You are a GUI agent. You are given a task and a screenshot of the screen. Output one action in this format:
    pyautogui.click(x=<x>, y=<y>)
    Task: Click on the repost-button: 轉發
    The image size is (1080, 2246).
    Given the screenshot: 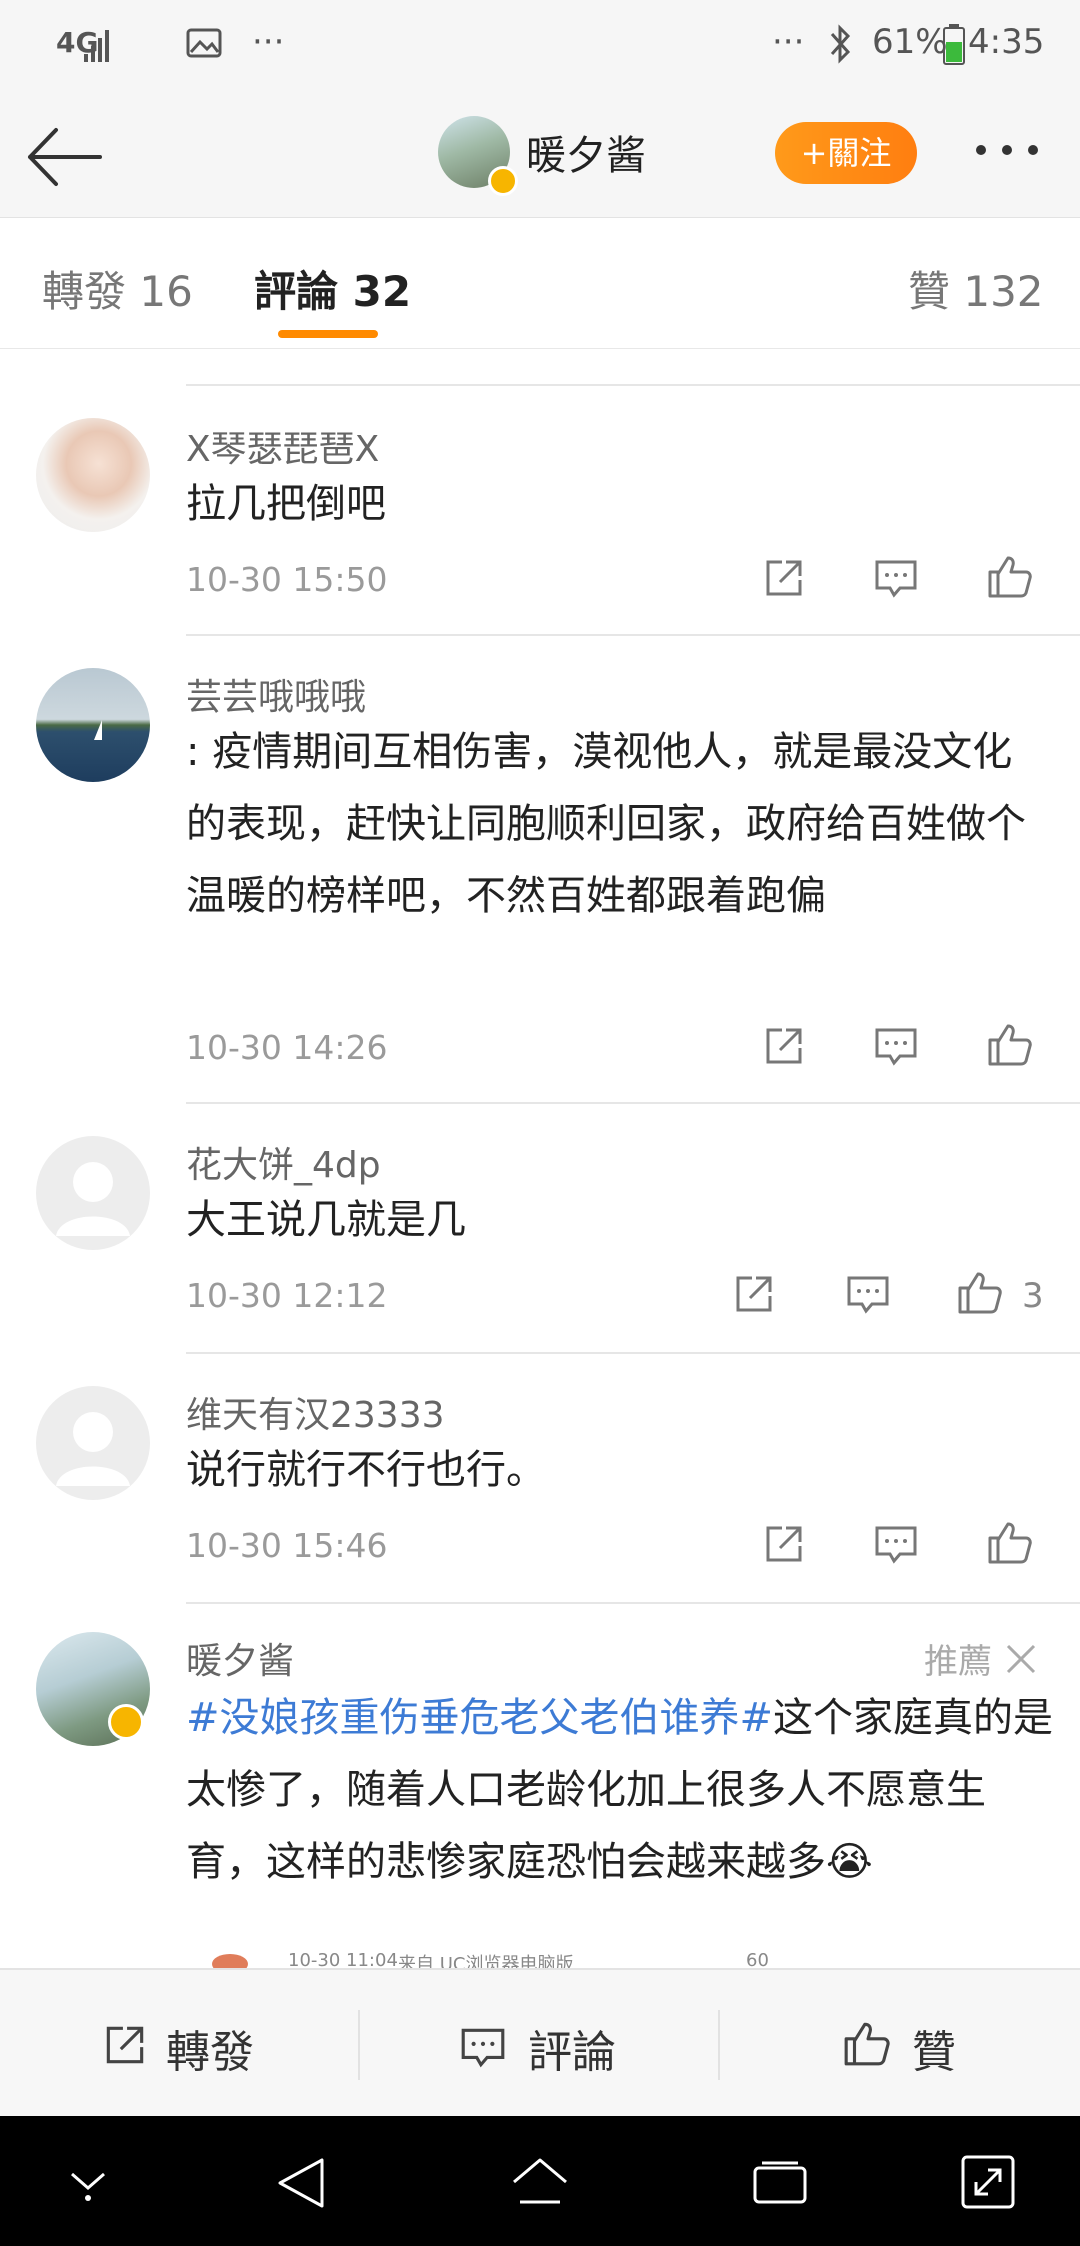 What is the action you would take?
    pyautogui.click(x=225, y=2047)
    